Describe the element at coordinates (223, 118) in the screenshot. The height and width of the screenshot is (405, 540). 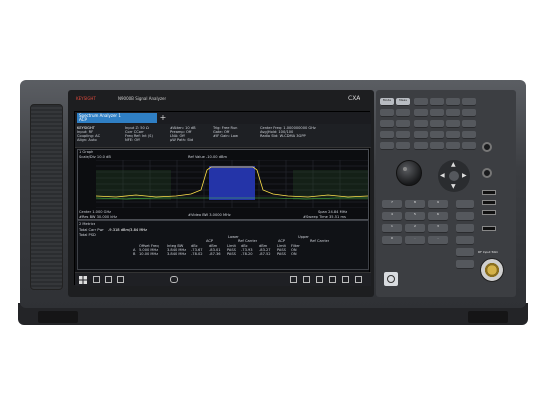
I see `screen-tab-bar: Spectrum Analyzer 1 ACP +` at that location.